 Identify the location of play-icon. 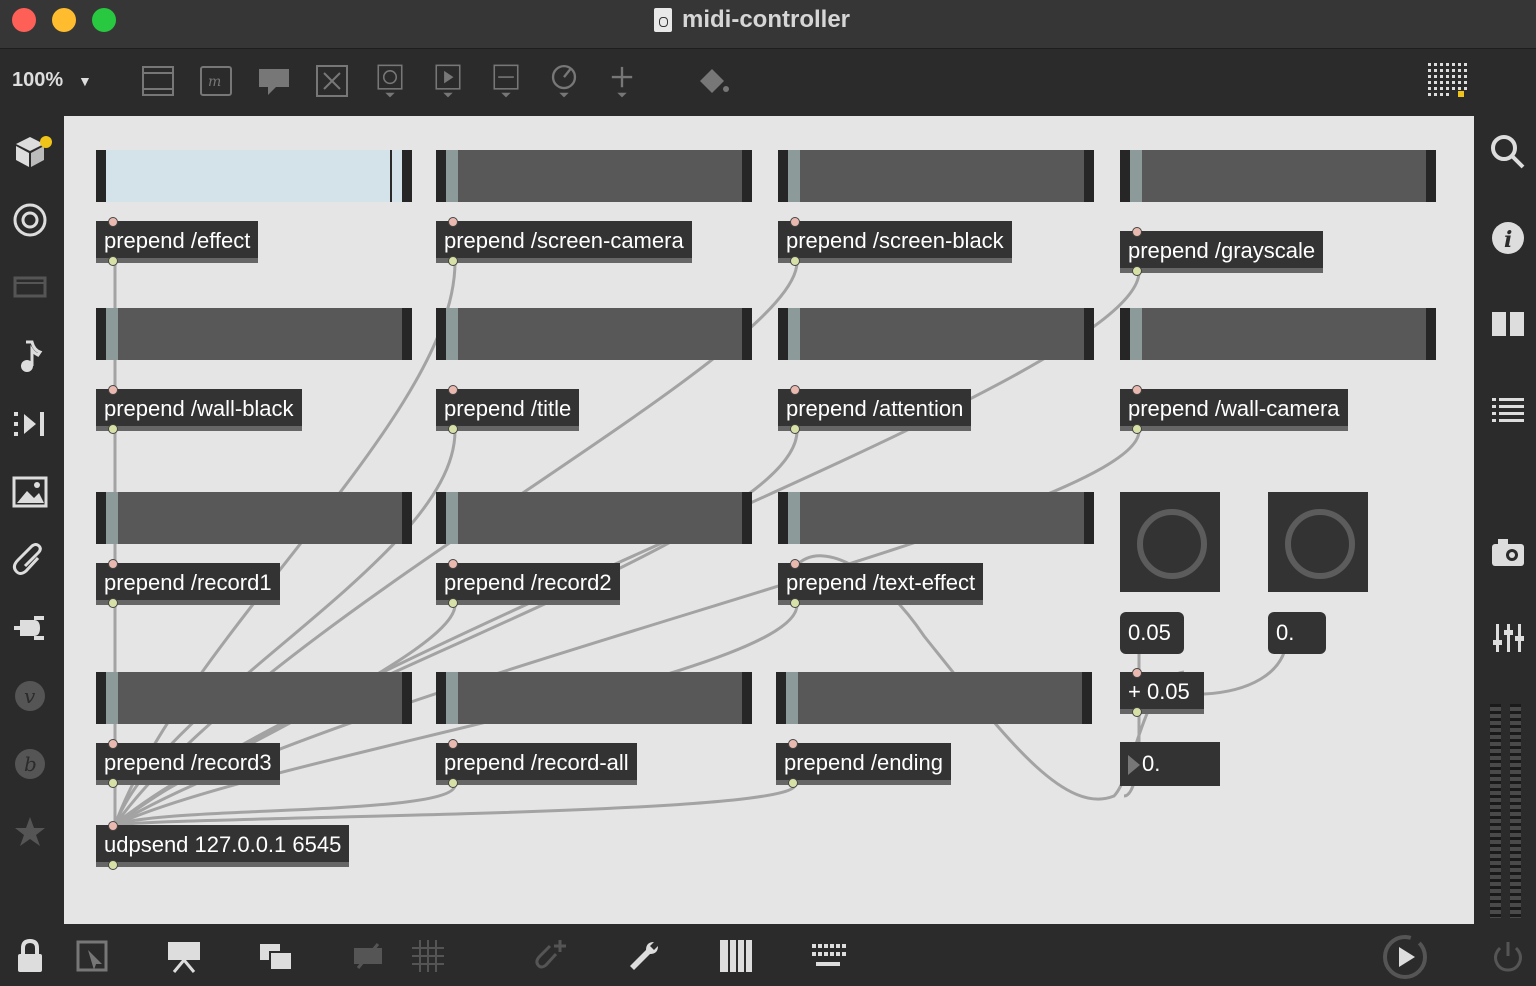
(448, 81).